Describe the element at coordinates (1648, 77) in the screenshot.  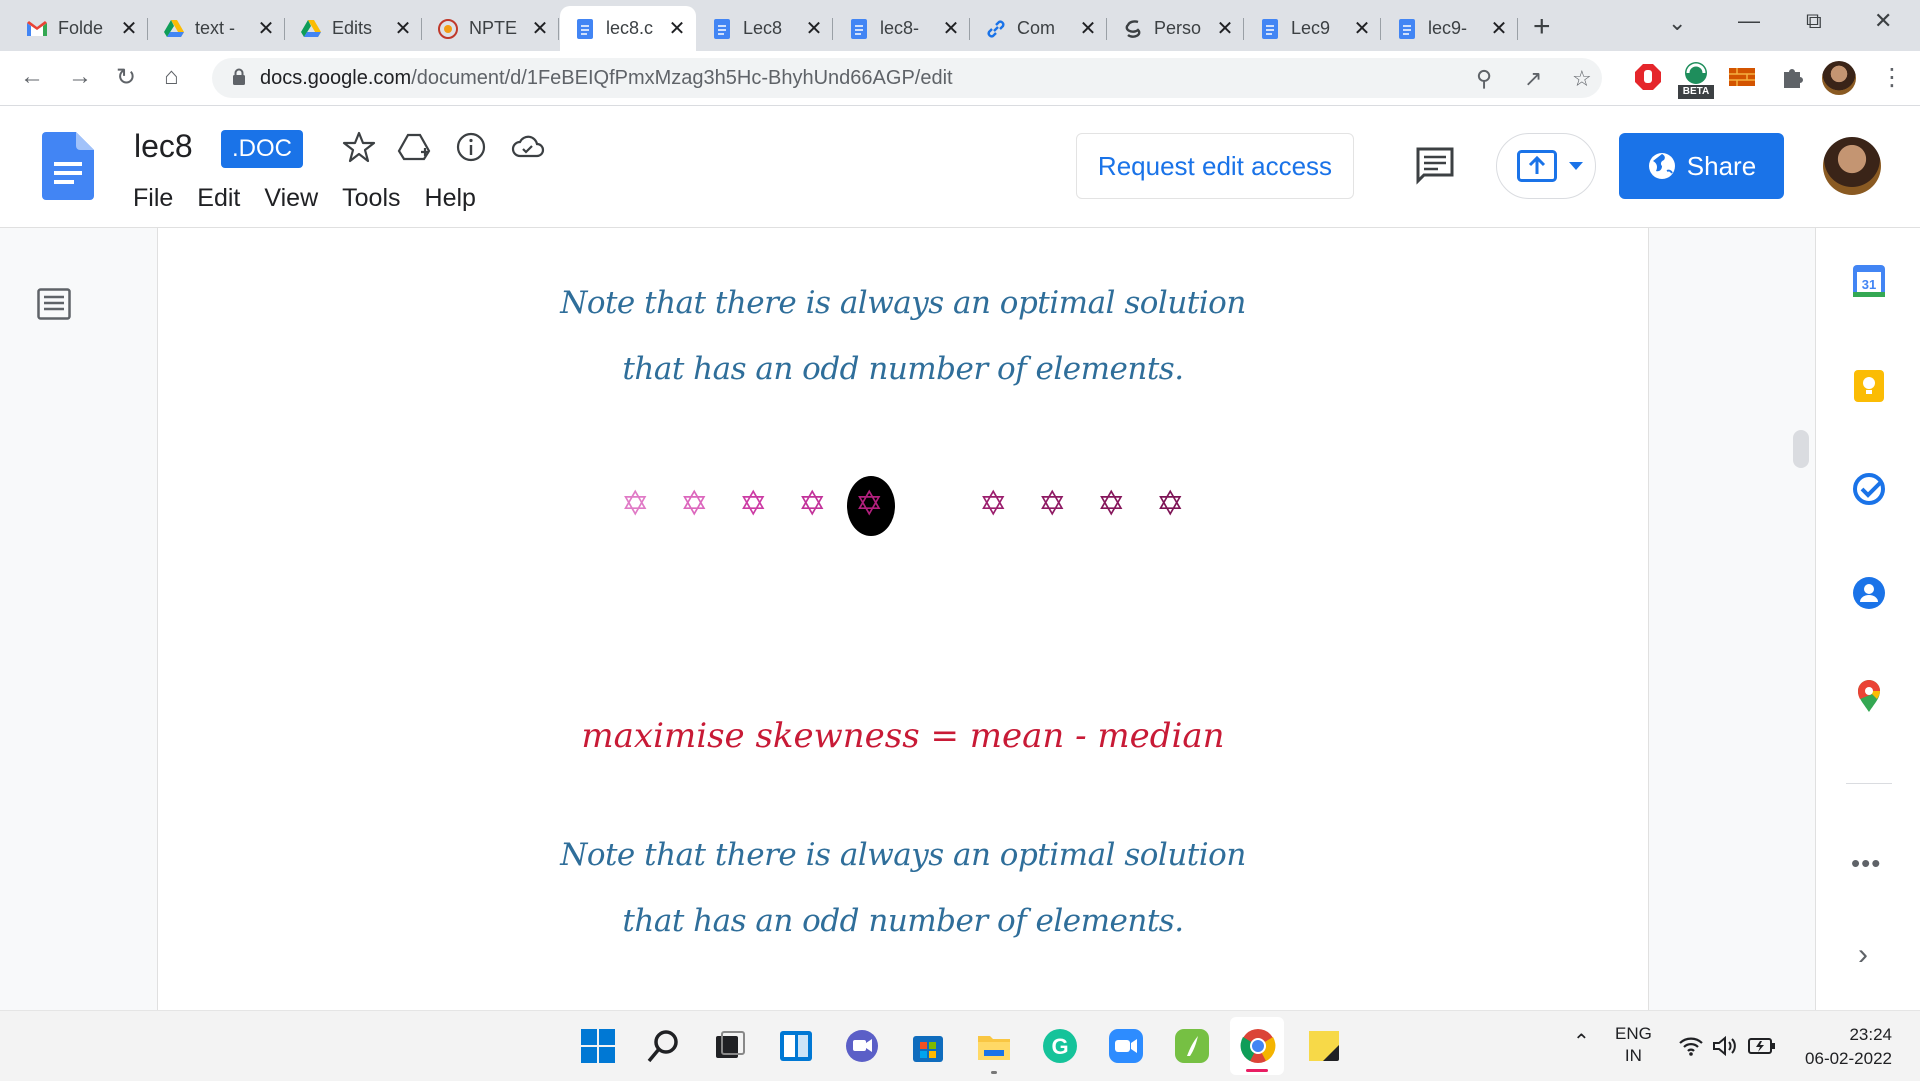
I see `adblock-extension-icon` at that location.